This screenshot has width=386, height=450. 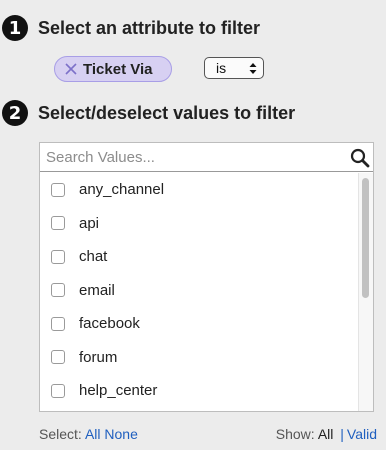 I want to click on operator-select: is, so click(x=234, y=68).